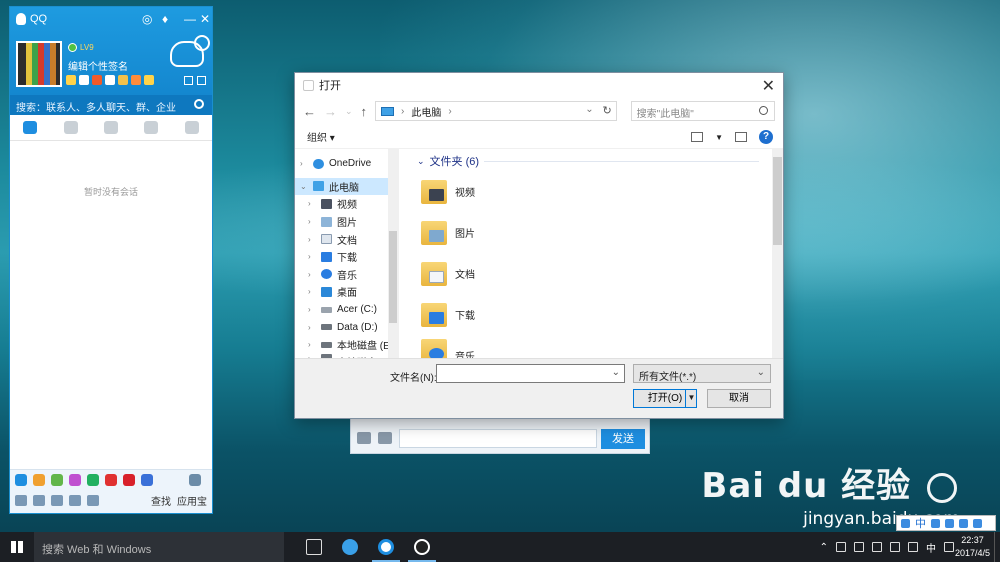 The width and height of the screenshot is (1000, 562). What do you see at coordinates (346, 222) in the screenshot?
I see `nav-item-pictures: › 图片` at bounding box center [346, 222].